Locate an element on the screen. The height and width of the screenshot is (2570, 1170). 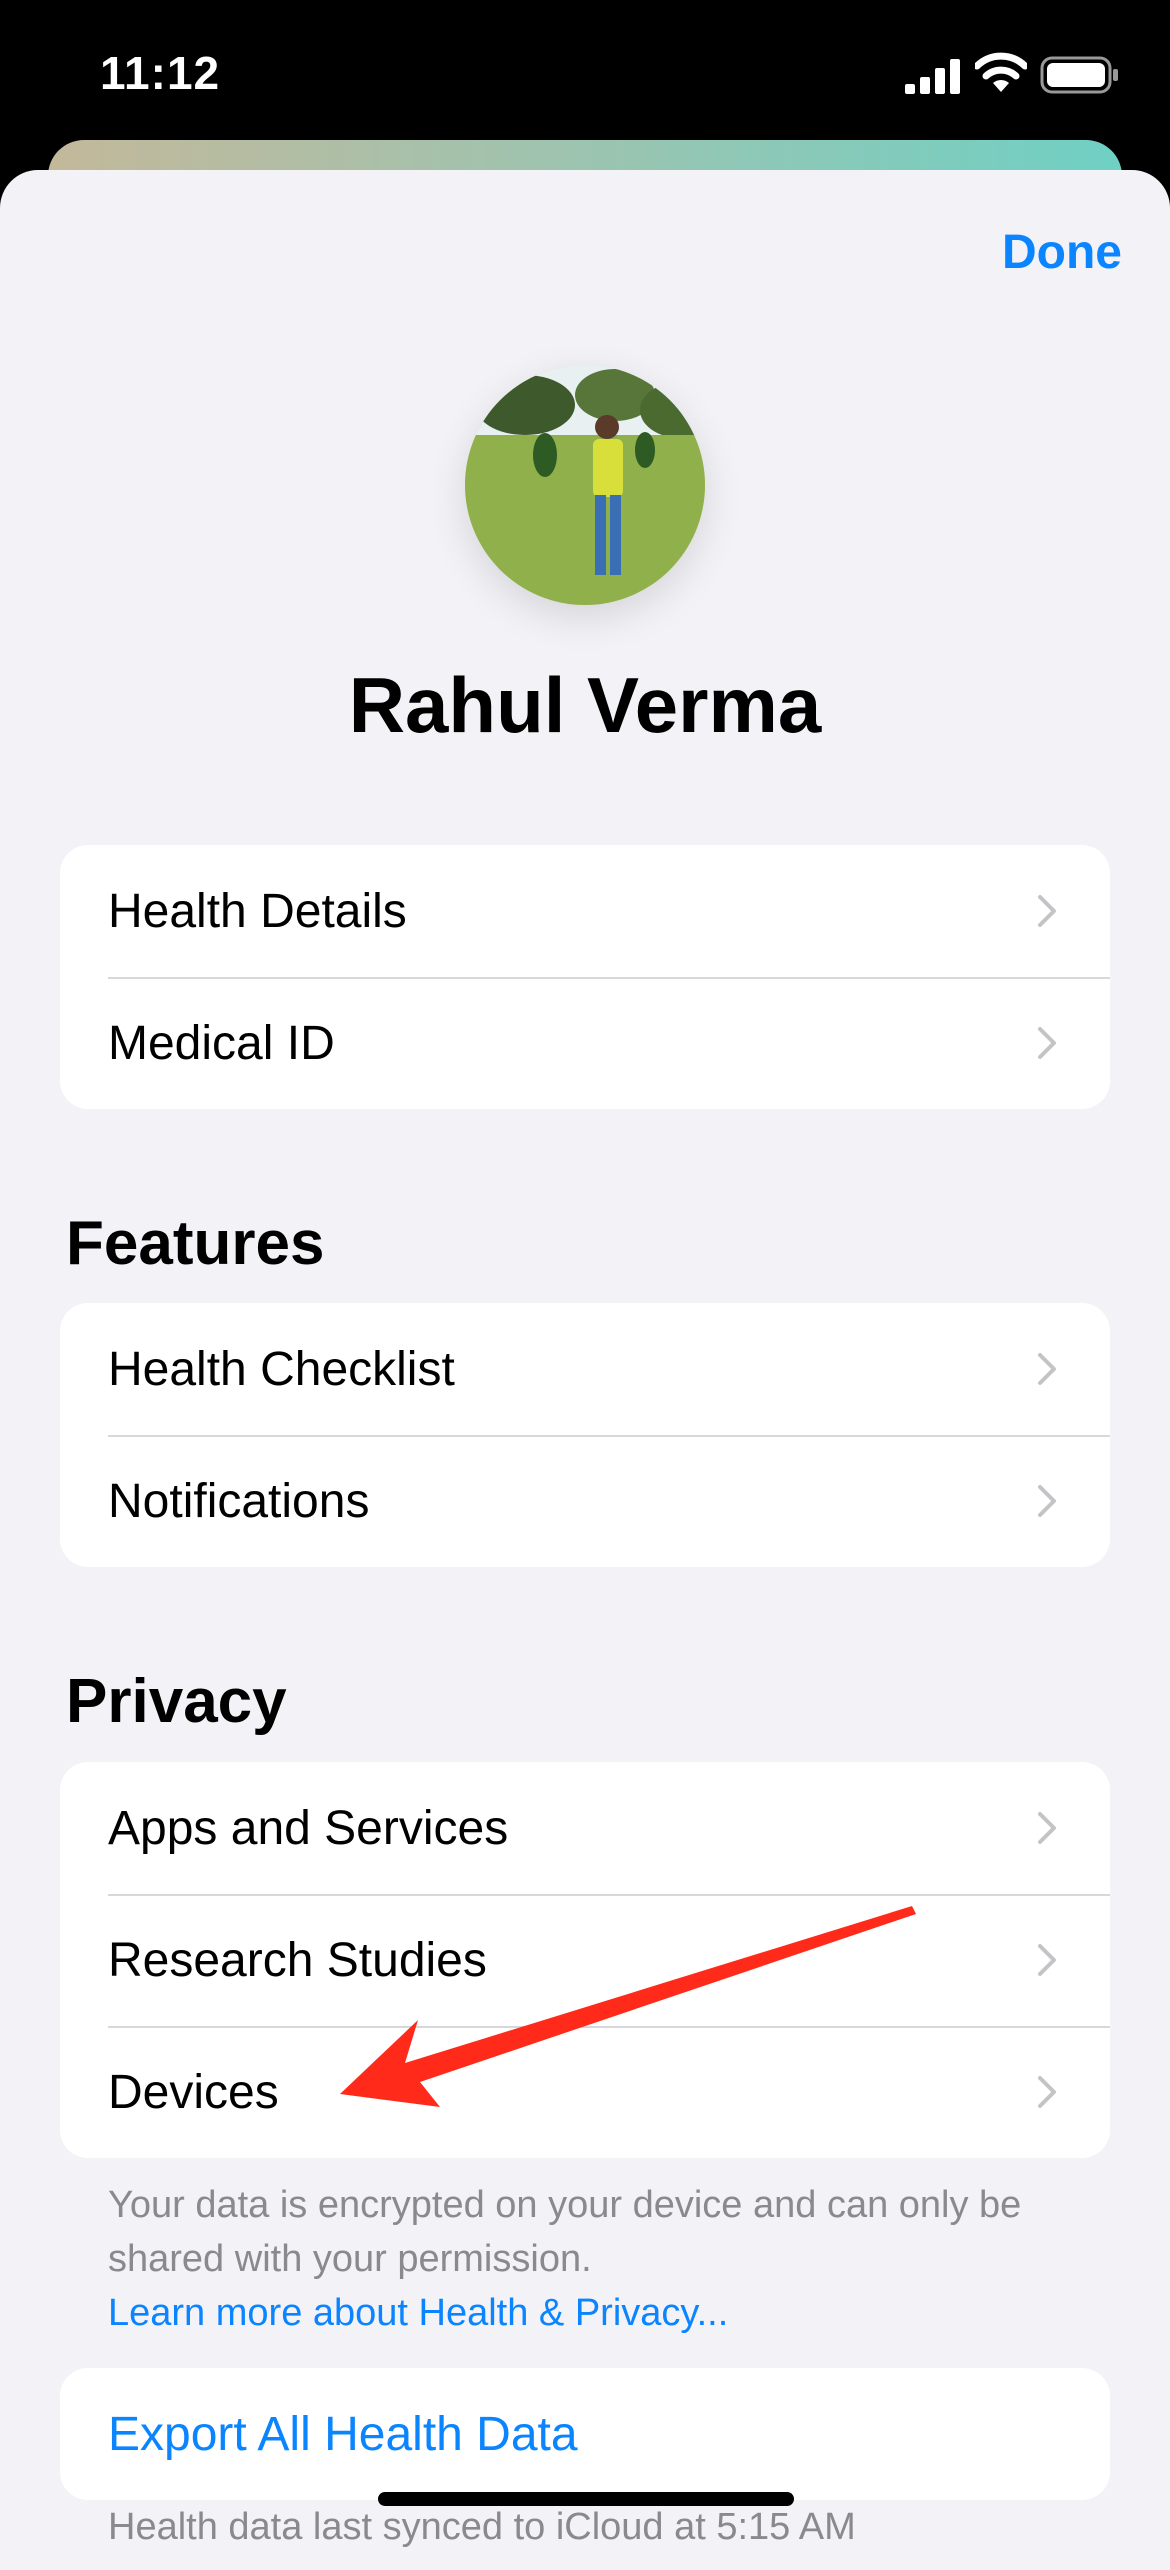
devices-row: Devices is located at coordinates (585, 2092).